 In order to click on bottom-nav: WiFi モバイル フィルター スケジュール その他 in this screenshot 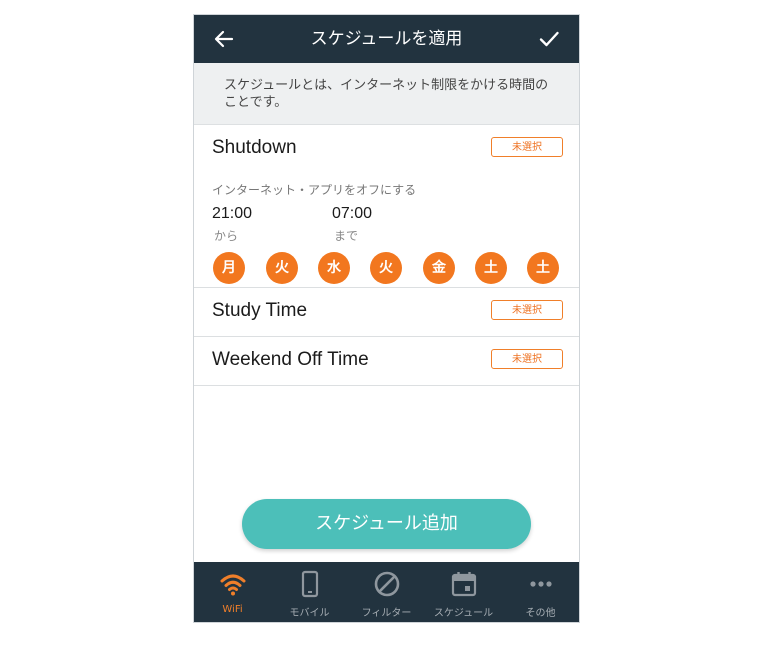, I will do `click(386, 592)`.